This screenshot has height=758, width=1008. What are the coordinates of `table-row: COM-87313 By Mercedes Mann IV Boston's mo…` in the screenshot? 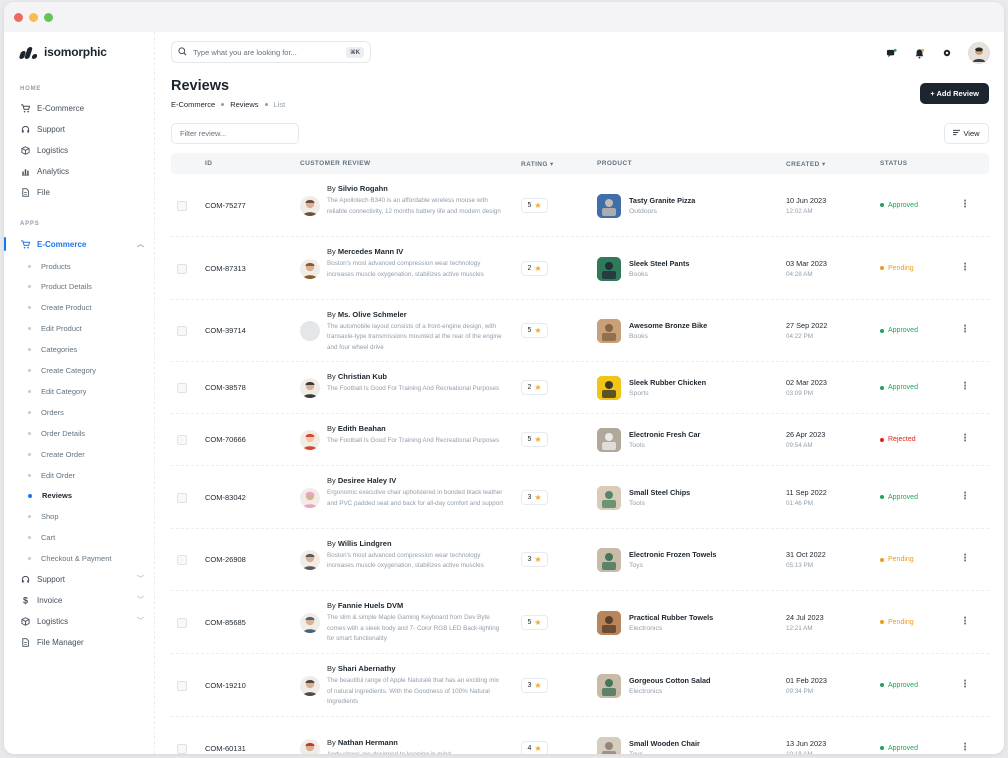 It's located at (580, 268).